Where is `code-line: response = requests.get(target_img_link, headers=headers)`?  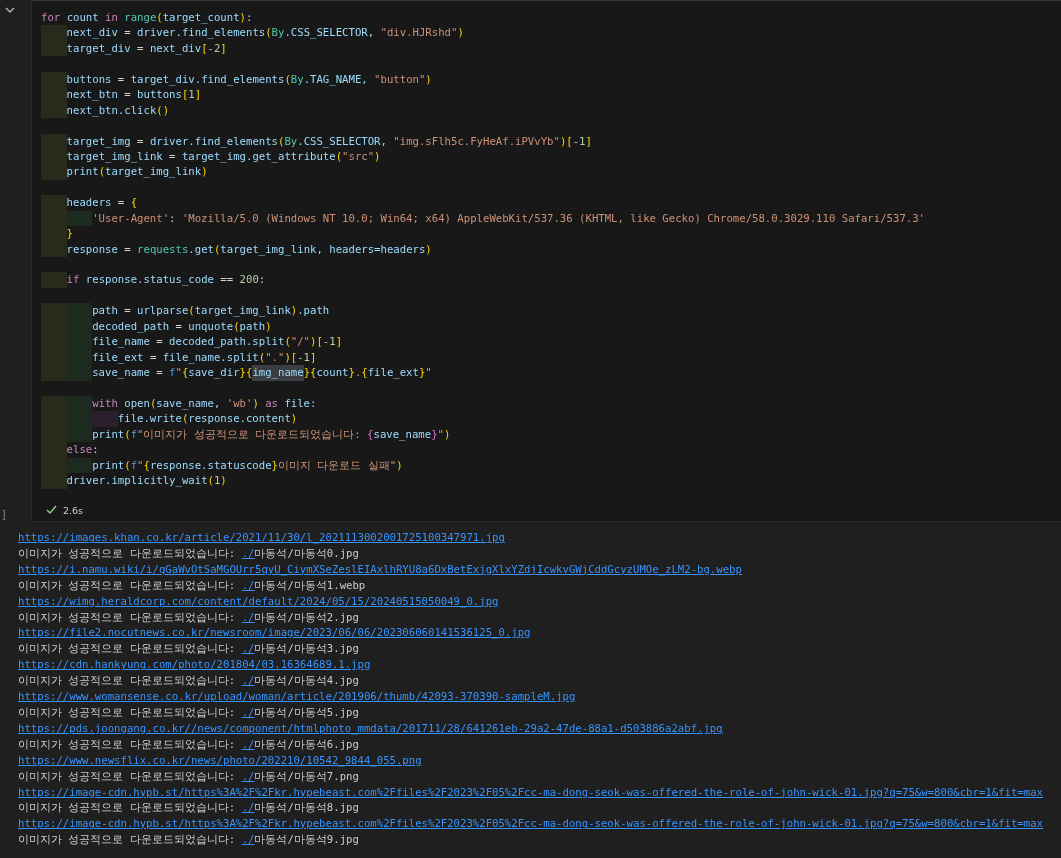
code-line: response = requests.get(target_img_link, headers=headers) is located at coordinates (551, 249).